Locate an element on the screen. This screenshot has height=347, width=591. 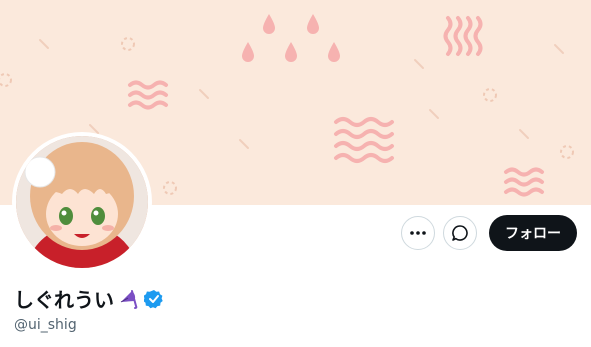
avatar-illustration is located at coordinates (82, 202).